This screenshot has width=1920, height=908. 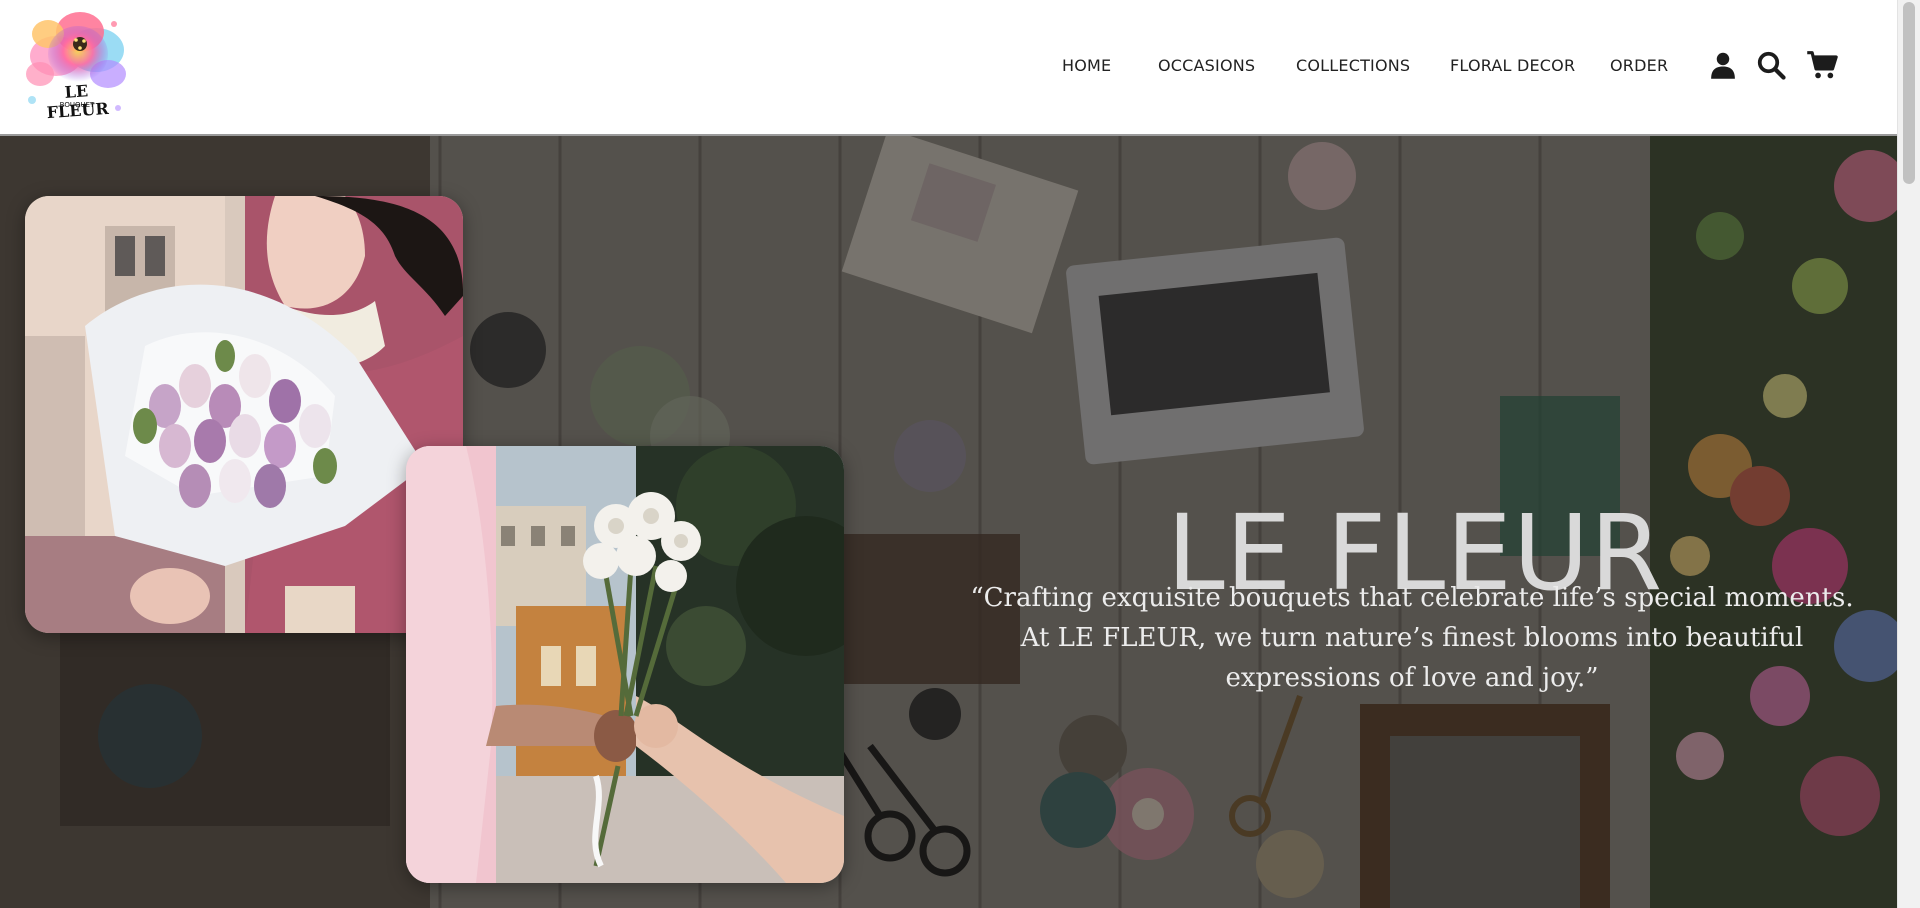 What do you see at coordinates (1512, 65) in the screenshot?
I see `nav-floral-decor: FLORAL DECOR` at bounding box center [1512, 65].